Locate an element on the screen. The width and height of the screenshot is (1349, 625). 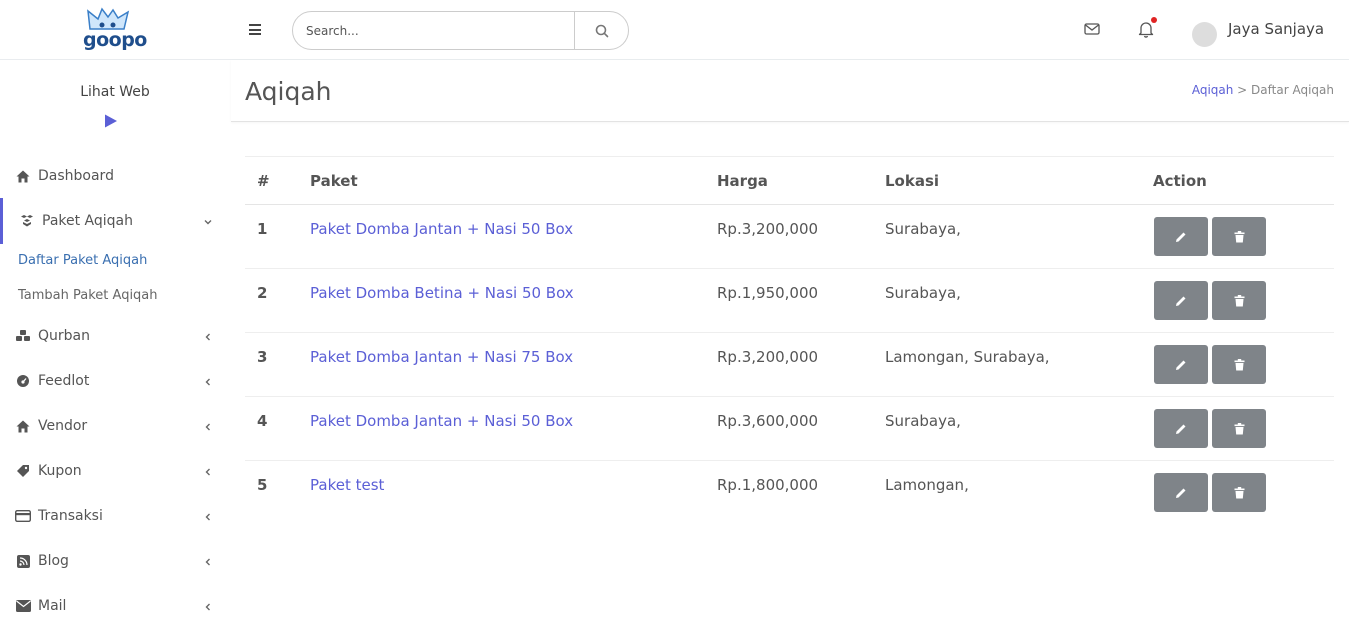
play-icon is located at coordinates (111, 121).